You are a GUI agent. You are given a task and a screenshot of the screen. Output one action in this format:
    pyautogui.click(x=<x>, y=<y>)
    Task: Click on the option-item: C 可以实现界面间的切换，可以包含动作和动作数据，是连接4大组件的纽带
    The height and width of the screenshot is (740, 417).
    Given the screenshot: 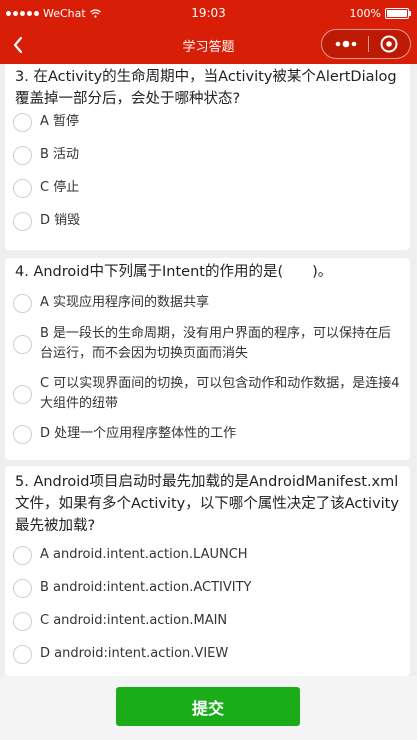 What is the action you would take?
    pyautogui.click(x=206, y=394)
    